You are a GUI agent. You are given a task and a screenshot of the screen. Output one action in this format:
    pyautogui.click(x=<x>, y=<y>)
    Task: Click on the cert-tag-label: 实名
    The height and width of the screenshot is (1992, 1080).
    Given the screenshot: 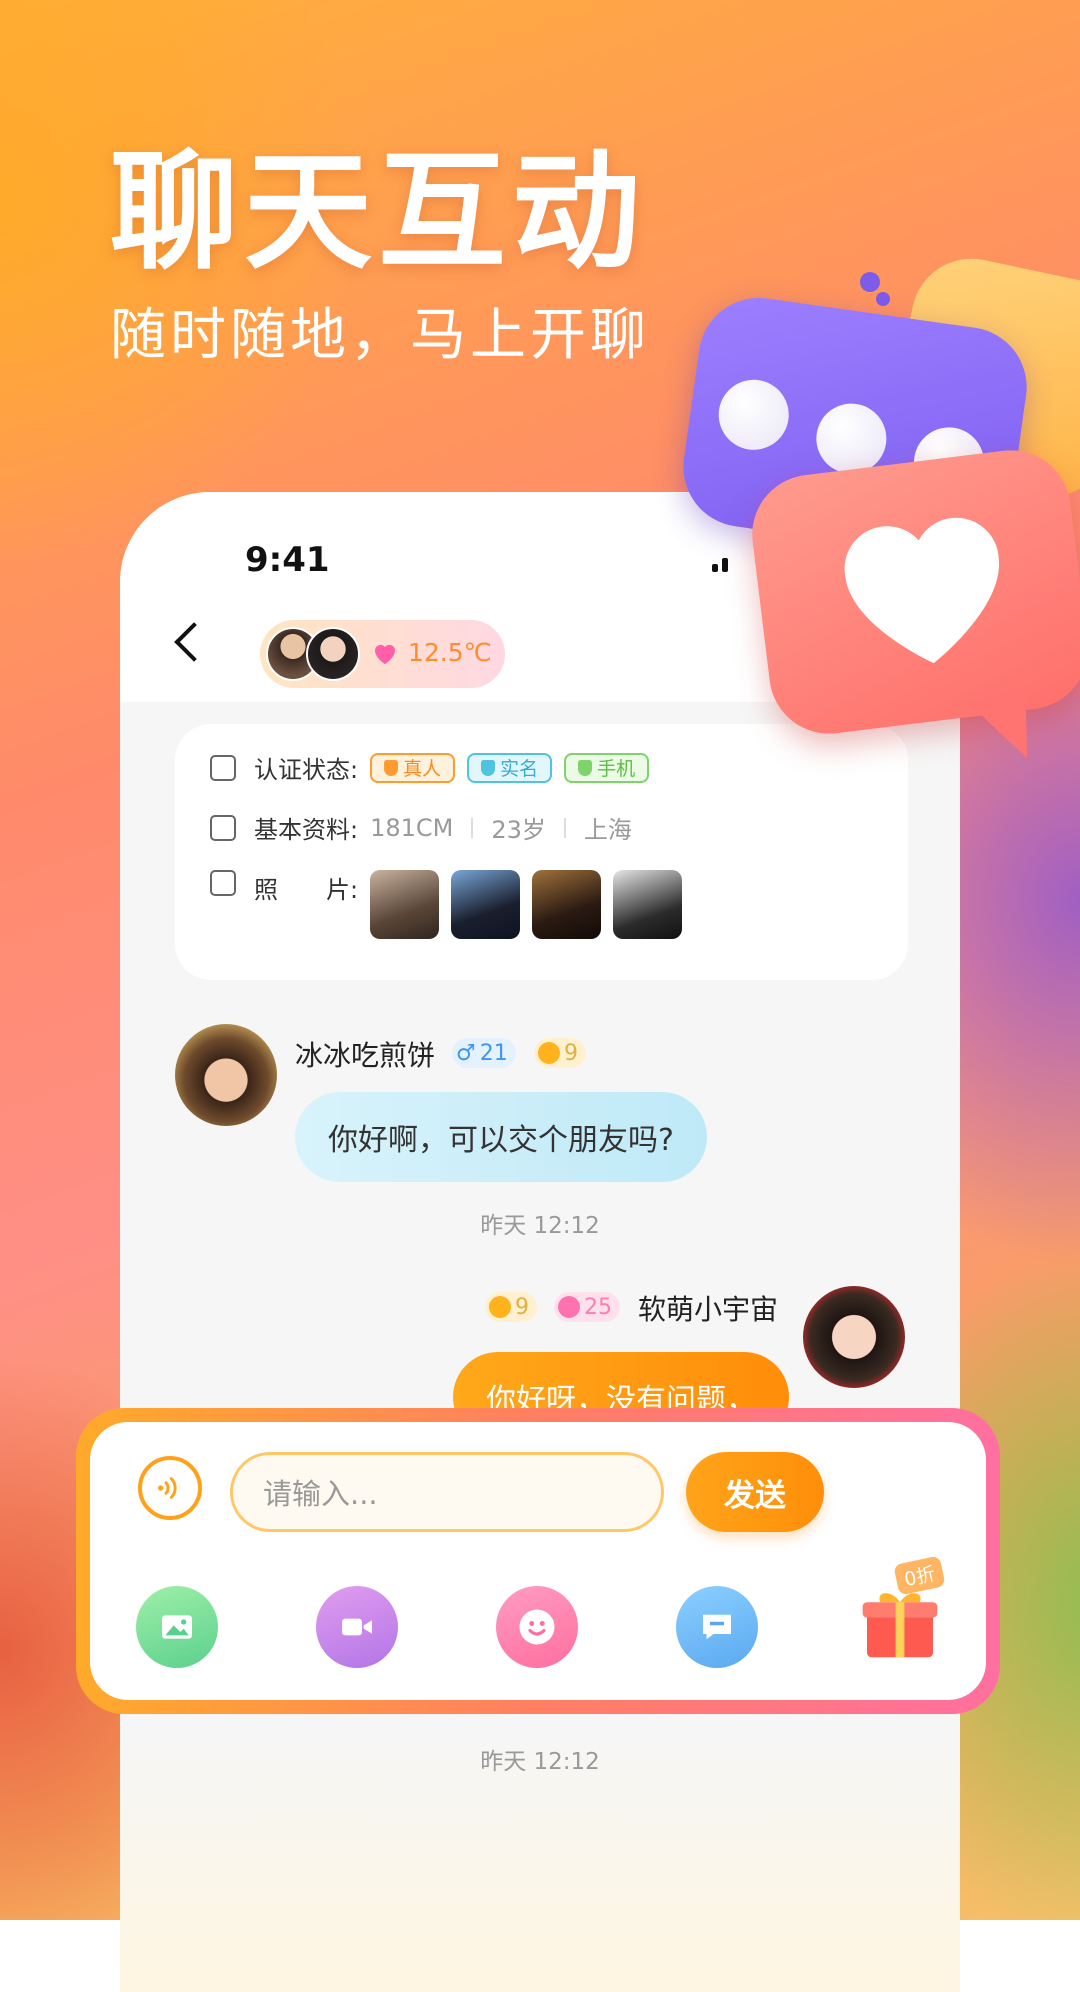 What is the action you would take?
    pyautogui.click(x=519, y=769)
    